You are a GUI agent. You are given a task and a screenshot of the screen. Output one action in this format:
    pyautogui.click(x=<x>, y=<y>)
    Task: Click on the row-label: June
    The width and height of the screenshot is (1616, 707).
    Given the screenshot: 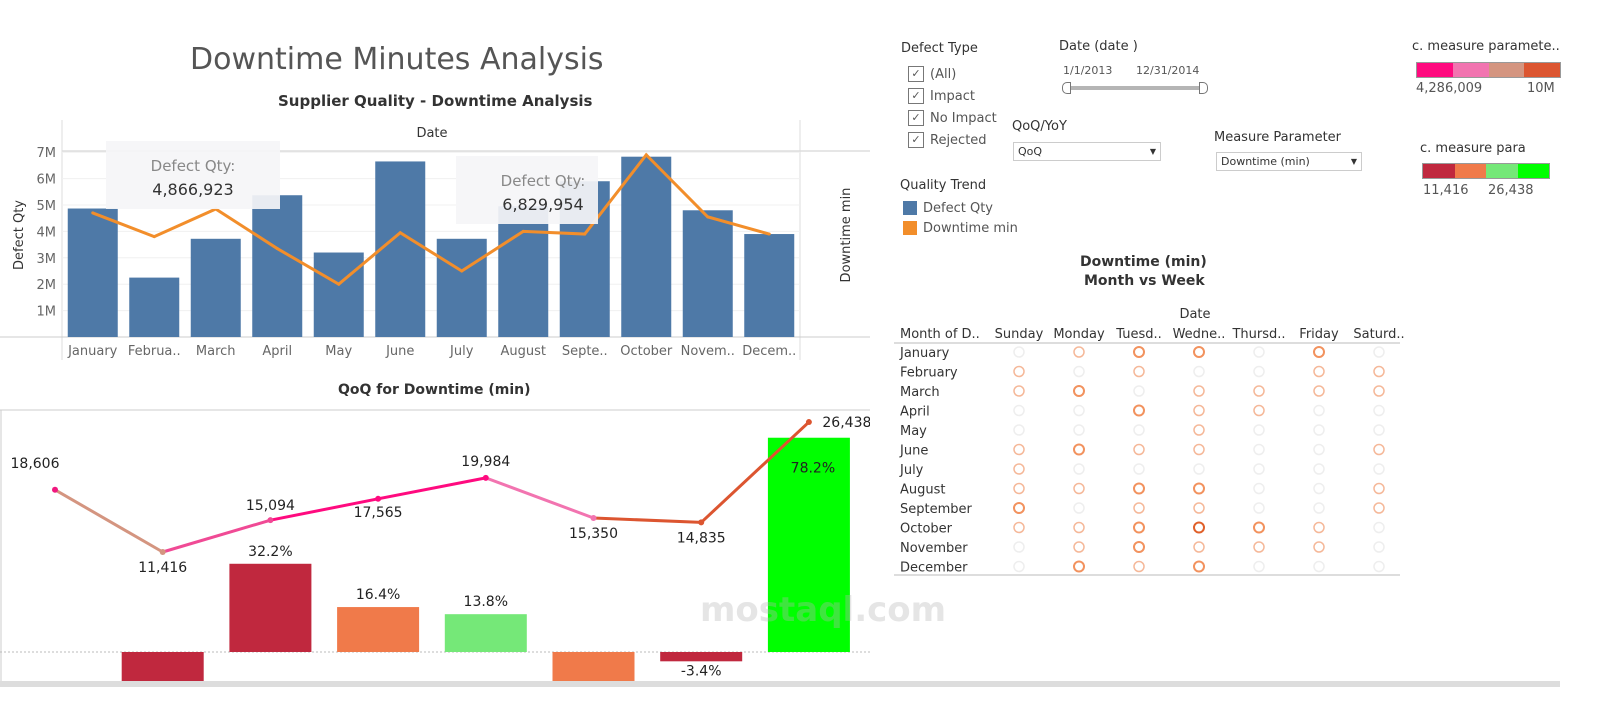 What is the action you would take?
    pyautogui.click(x=913, y=451)
    